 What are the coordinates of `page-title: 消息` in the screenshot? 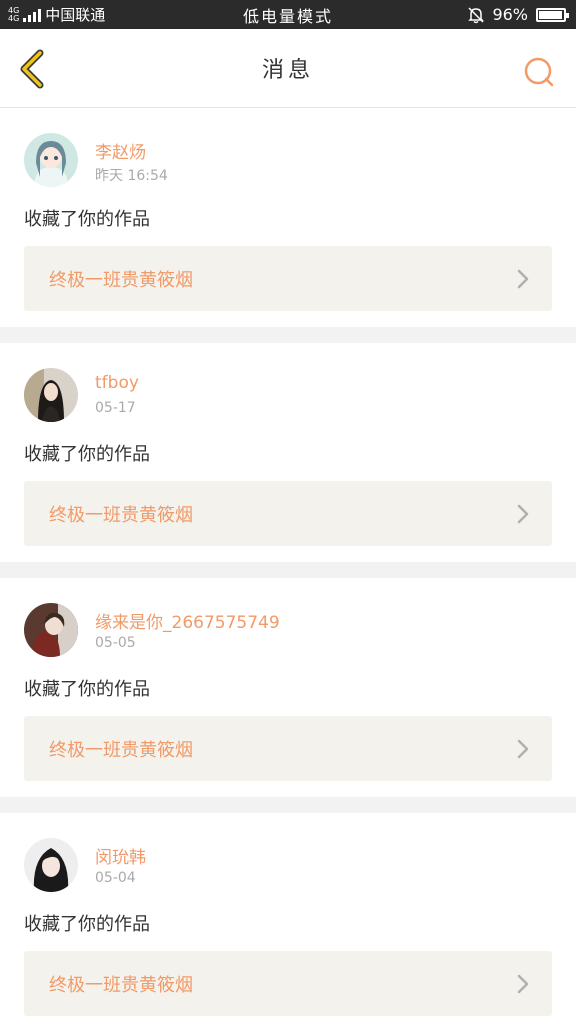 It's located at (287, 70).